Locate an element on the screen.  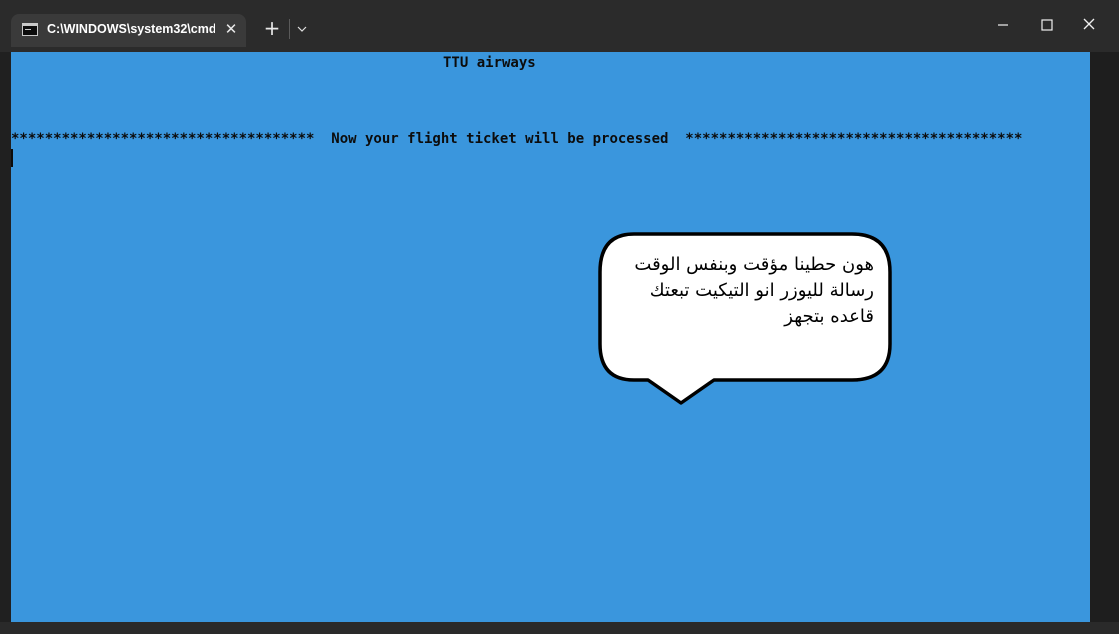
window-left-edge is located at coordinates (5, 337).